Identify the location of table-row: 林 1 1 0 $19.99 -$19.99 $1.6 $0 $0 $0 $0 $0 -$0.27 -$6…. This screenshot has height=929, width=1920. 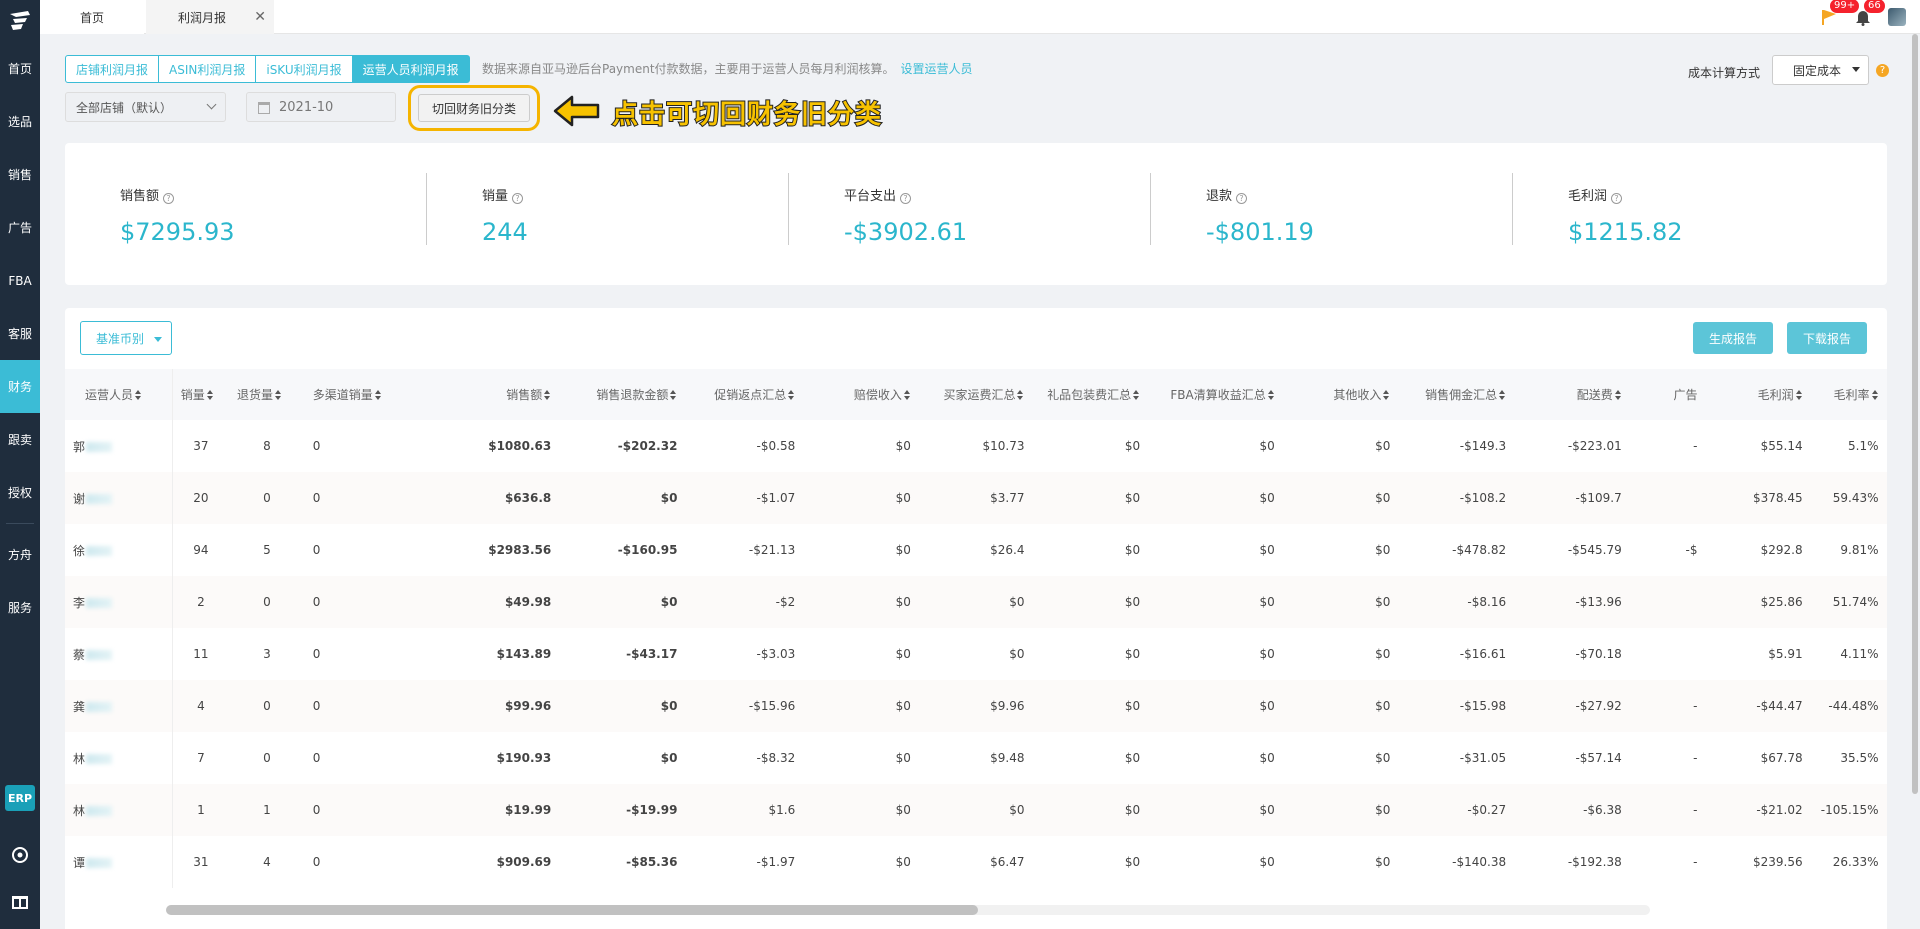
(976, 810).